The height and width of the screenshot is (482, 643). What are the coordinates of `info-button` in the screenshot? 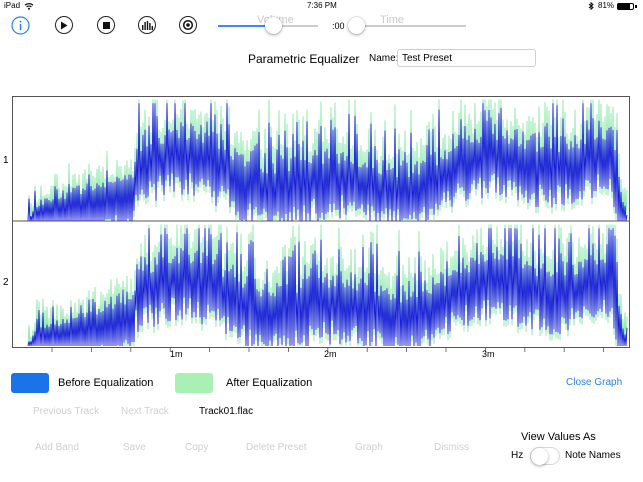 It's located at (20, 25).